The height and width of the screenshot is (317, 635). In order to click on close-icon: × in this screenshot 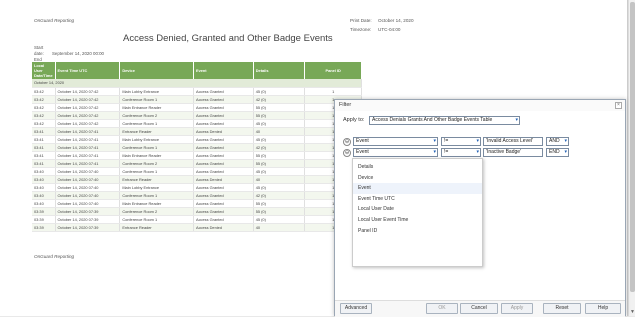, I will do `click(618, 105)`.